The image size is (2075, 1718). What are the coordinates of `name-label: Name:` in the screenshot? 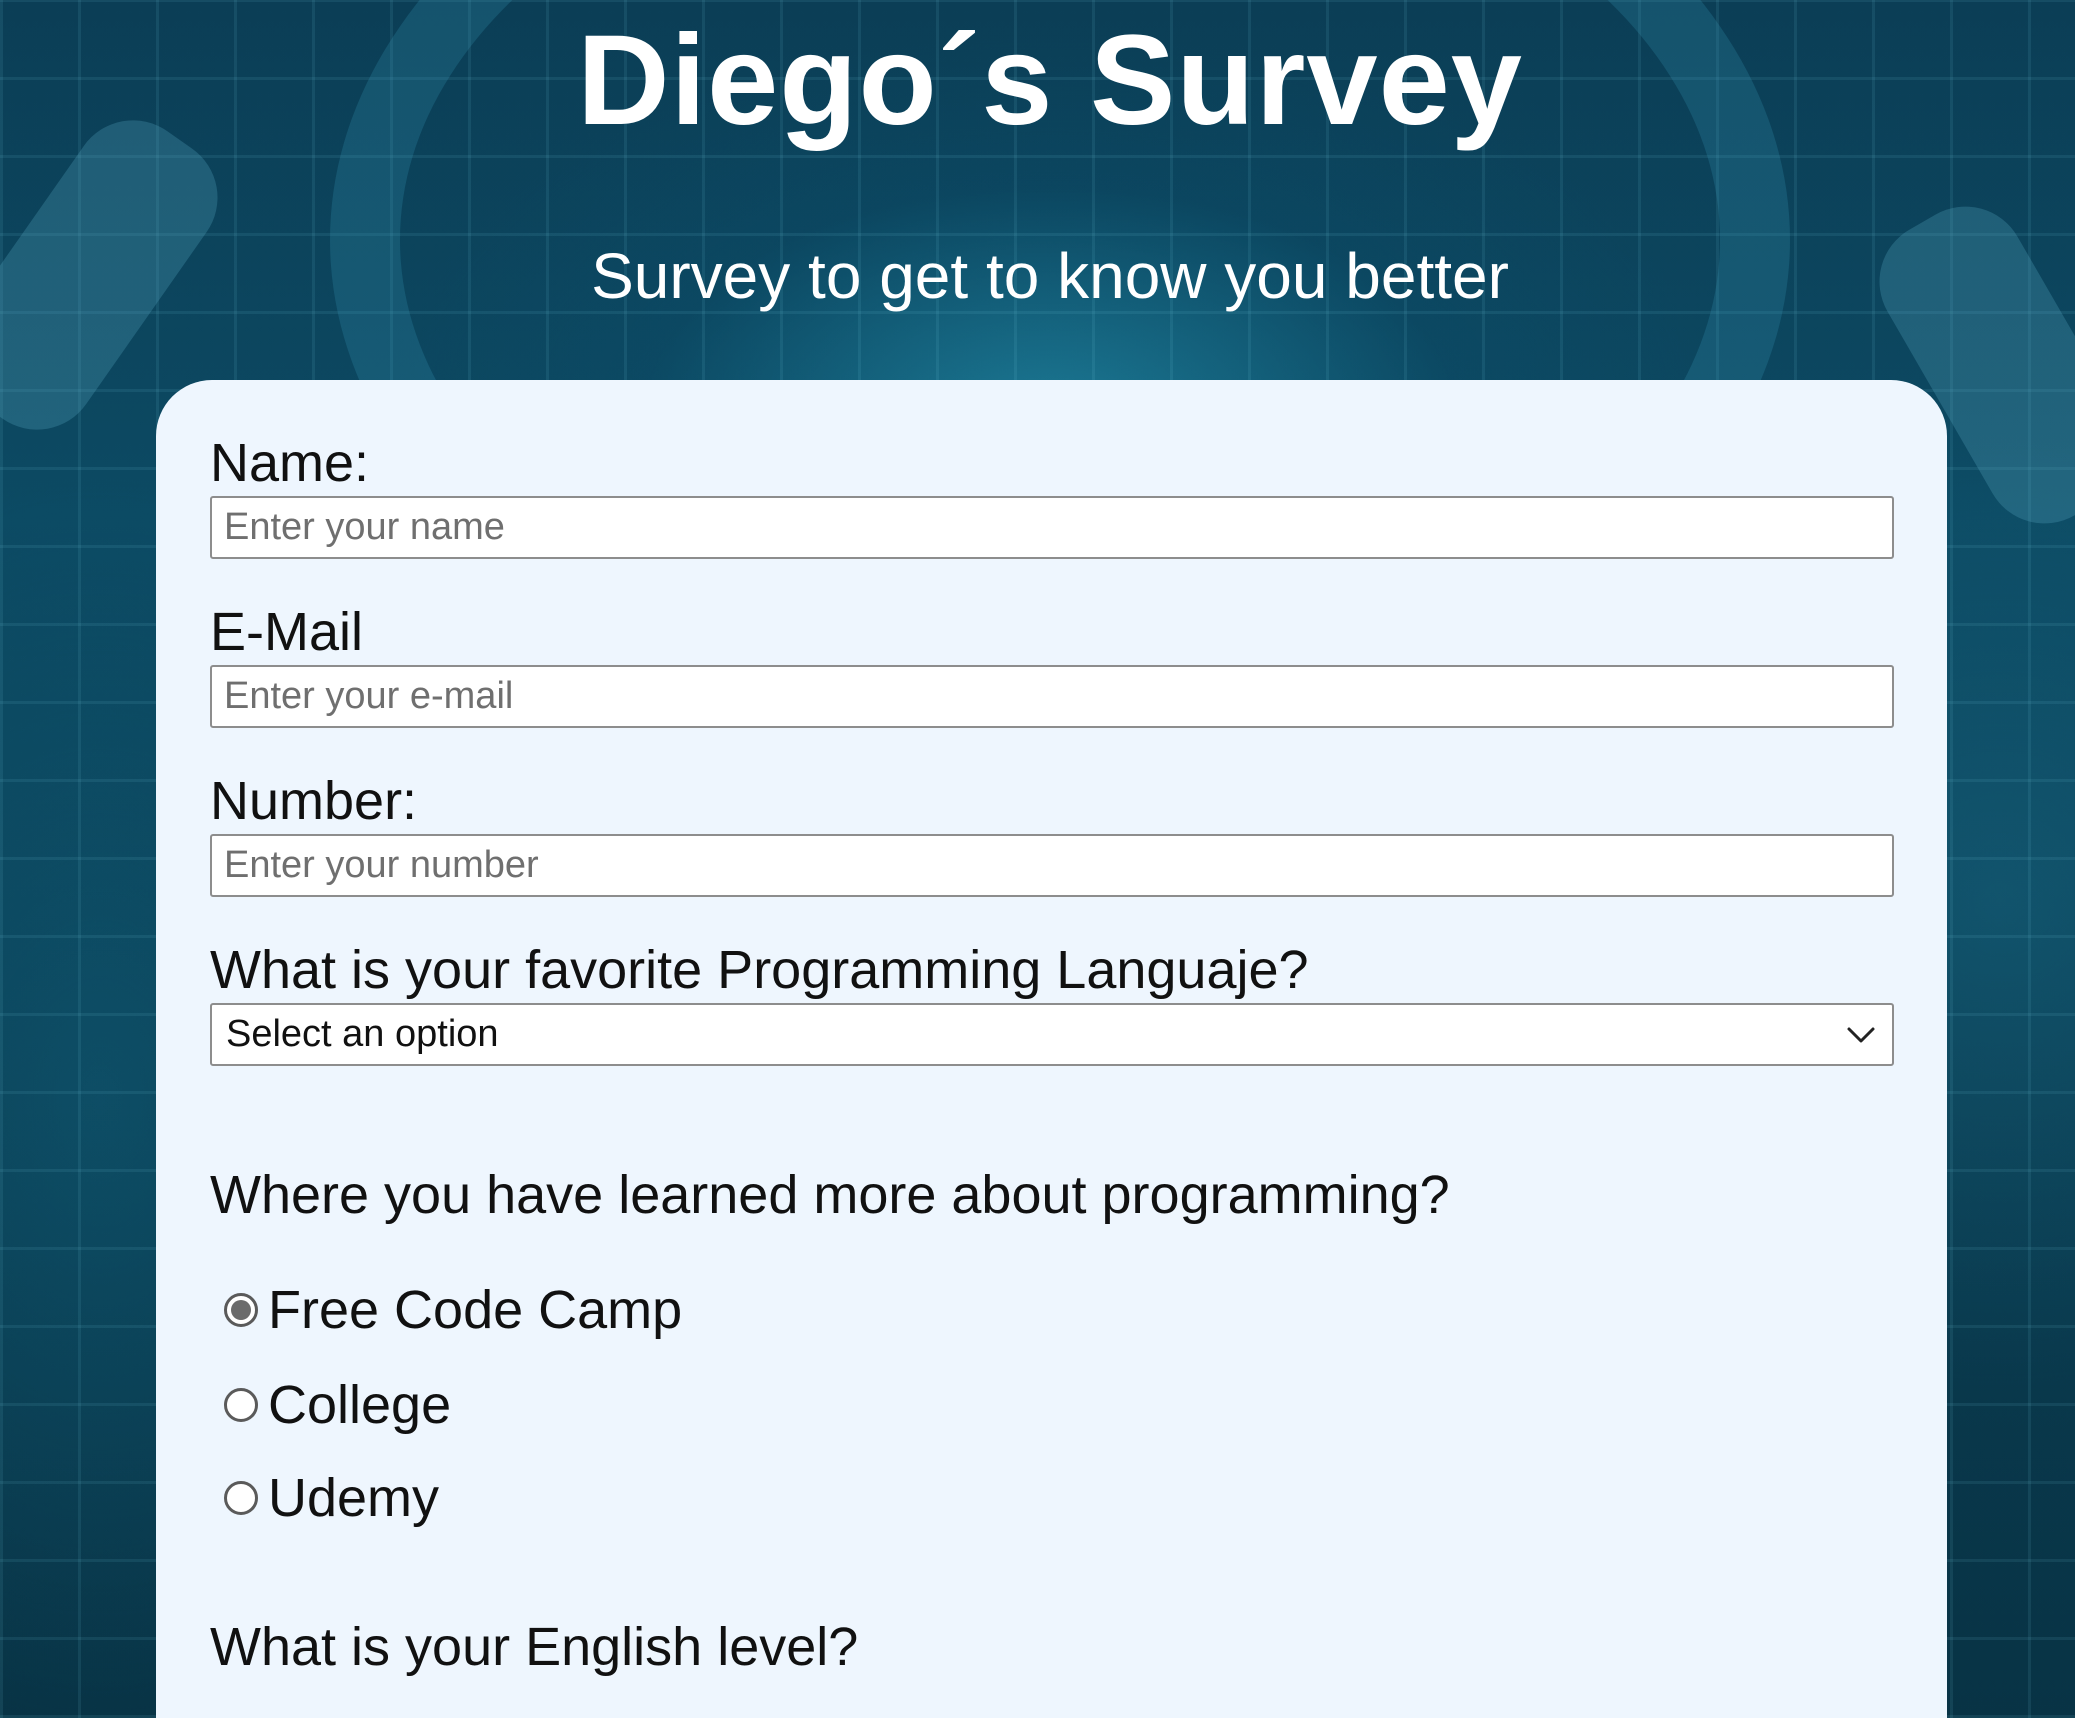 It's located at (290, 463).